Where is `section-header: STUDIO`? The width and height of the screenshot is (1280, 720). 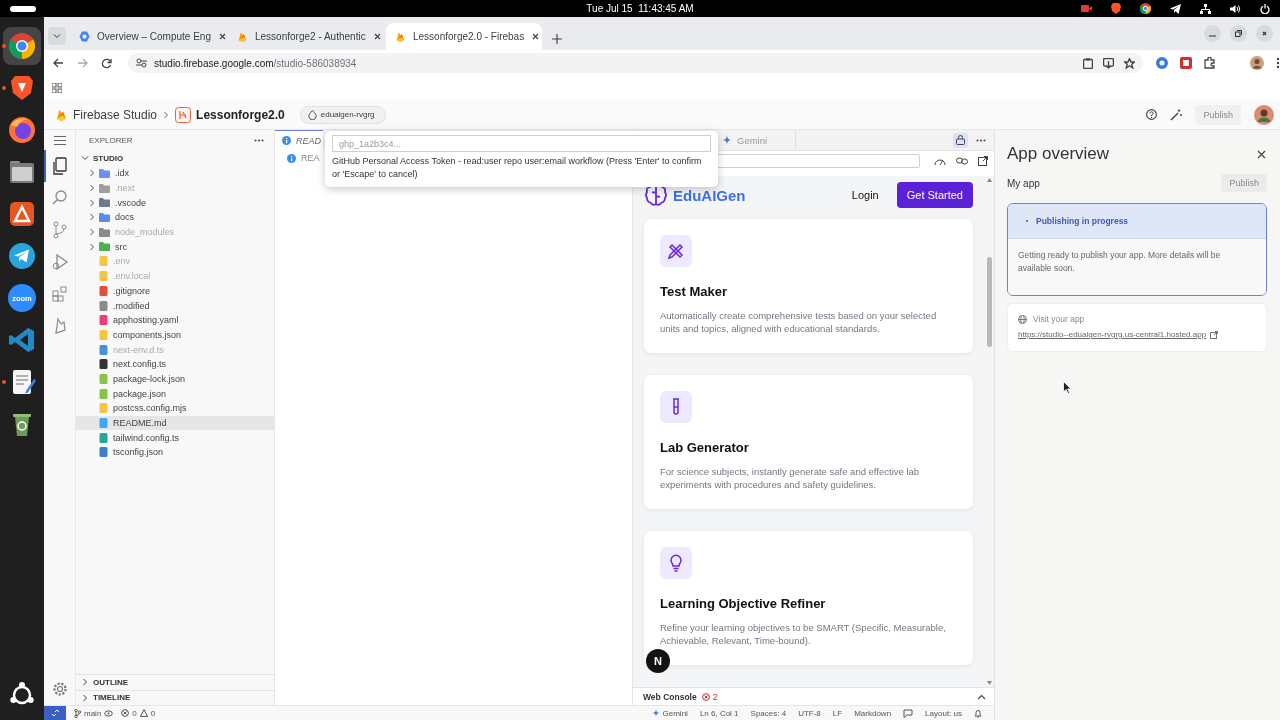 section-header: STUDIO is located at coordinates (175, 158).